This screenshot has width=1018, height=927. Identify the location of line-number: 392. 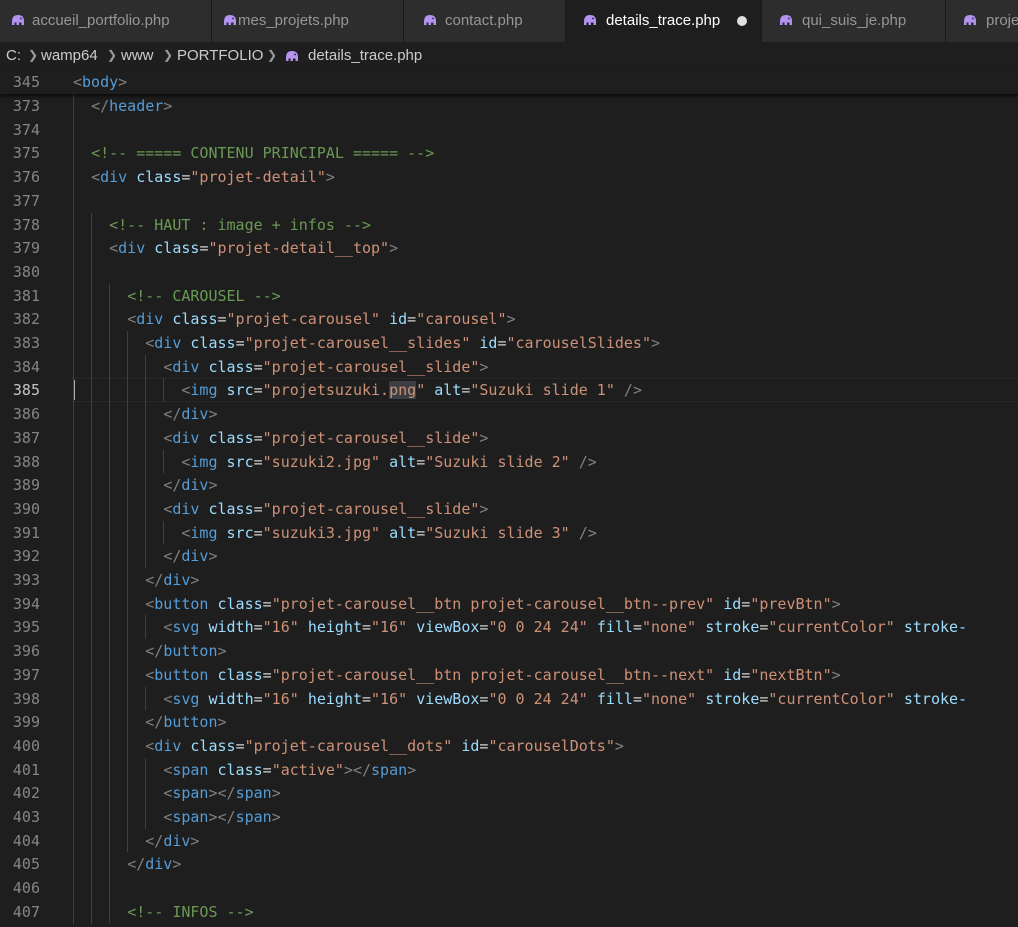
(26, 556).